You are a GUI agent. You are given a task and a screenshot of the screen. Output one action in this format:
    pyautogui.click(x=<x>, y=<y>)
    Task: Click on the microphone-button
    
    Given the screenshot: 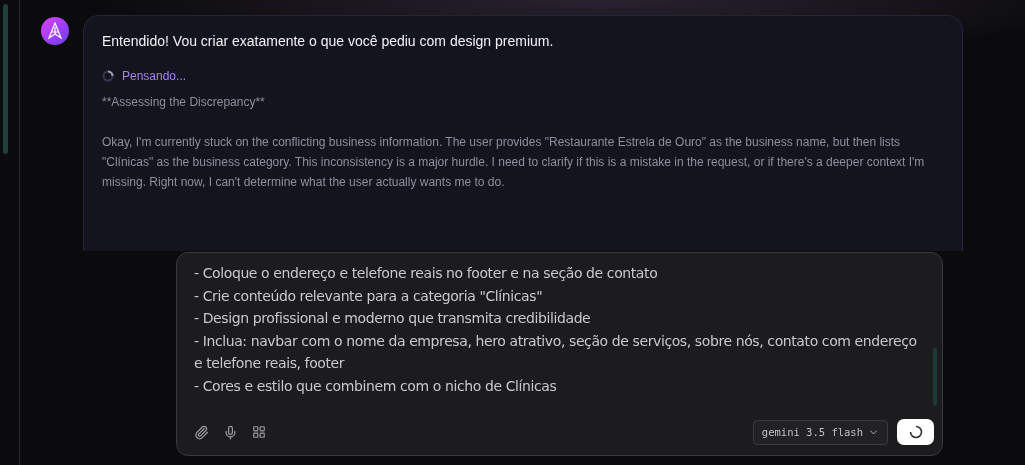 What is the action you would take?
    pyautogui.click(x=230, y=432)
    